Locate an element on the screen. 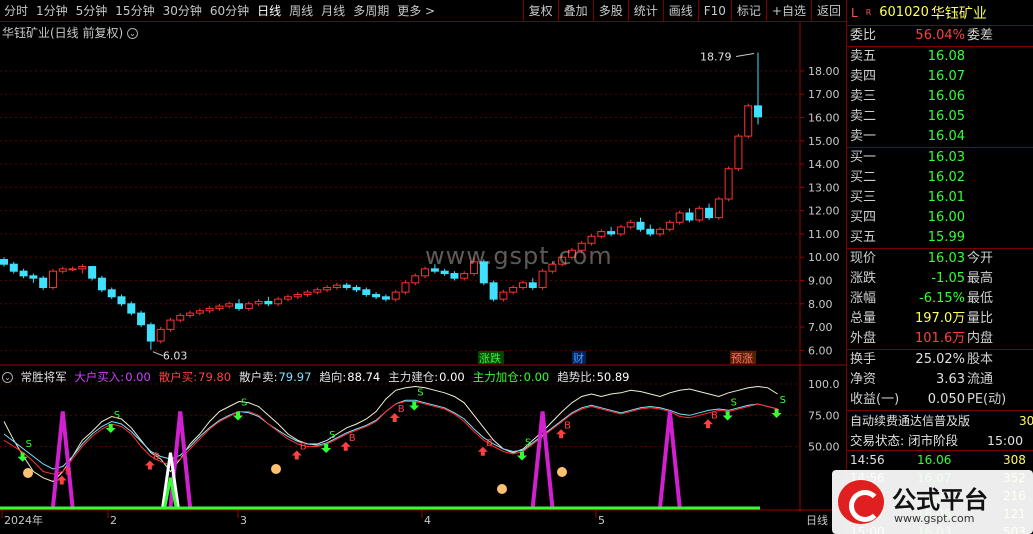 The width and height of the screenshot is (1033, 534). row-label: 现价 is located at coordinates (863, 258).